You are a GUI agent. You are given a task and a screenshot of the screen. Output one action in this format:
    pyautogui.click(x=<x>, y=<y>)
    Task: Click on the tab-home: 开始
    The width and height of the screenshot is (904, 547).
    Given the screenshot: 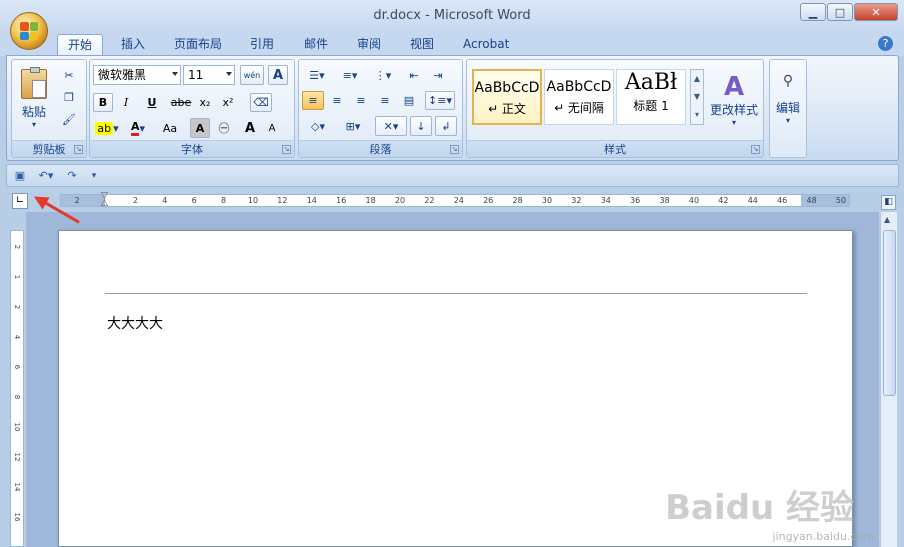 What is the action you would take?
    pyautogui.click(x=80, y=45)
    